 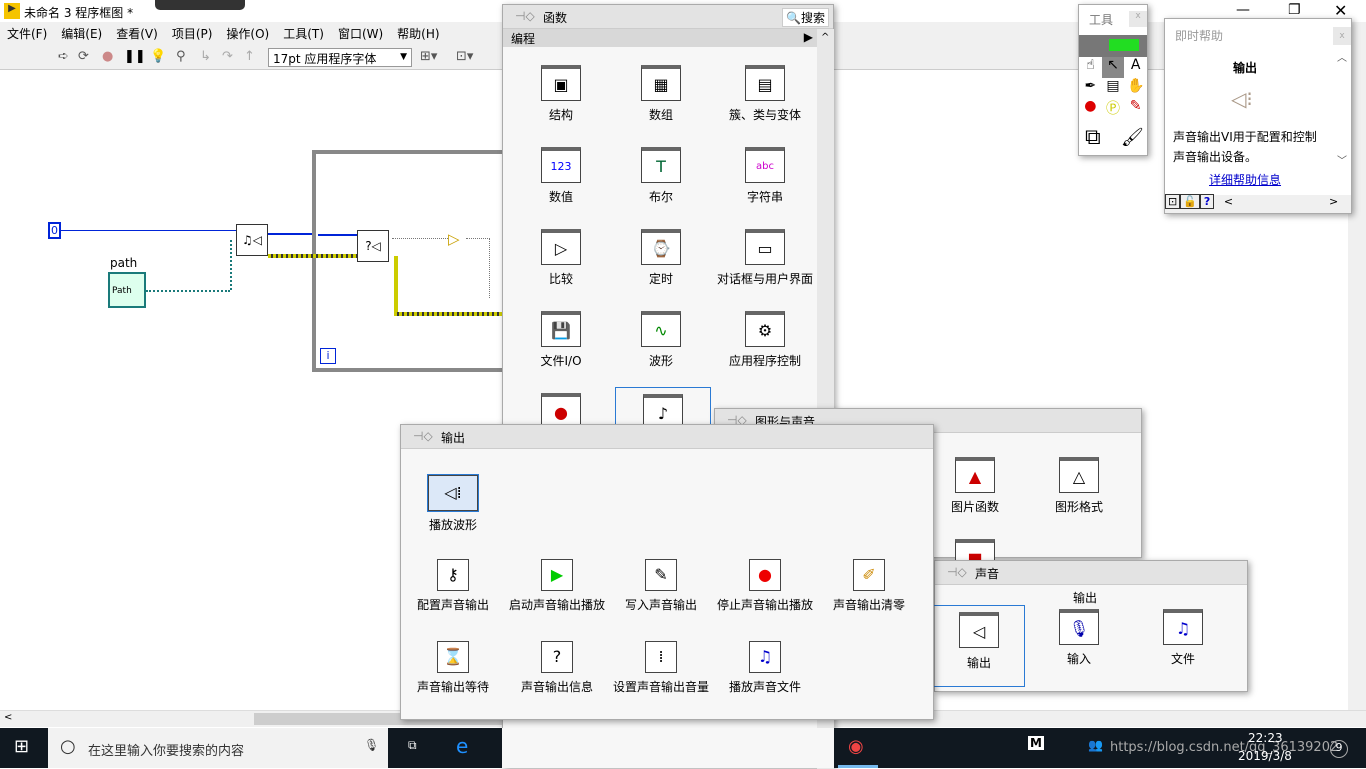 I want to click on pause-icon: ❚❚, so click(x=135, y=56).